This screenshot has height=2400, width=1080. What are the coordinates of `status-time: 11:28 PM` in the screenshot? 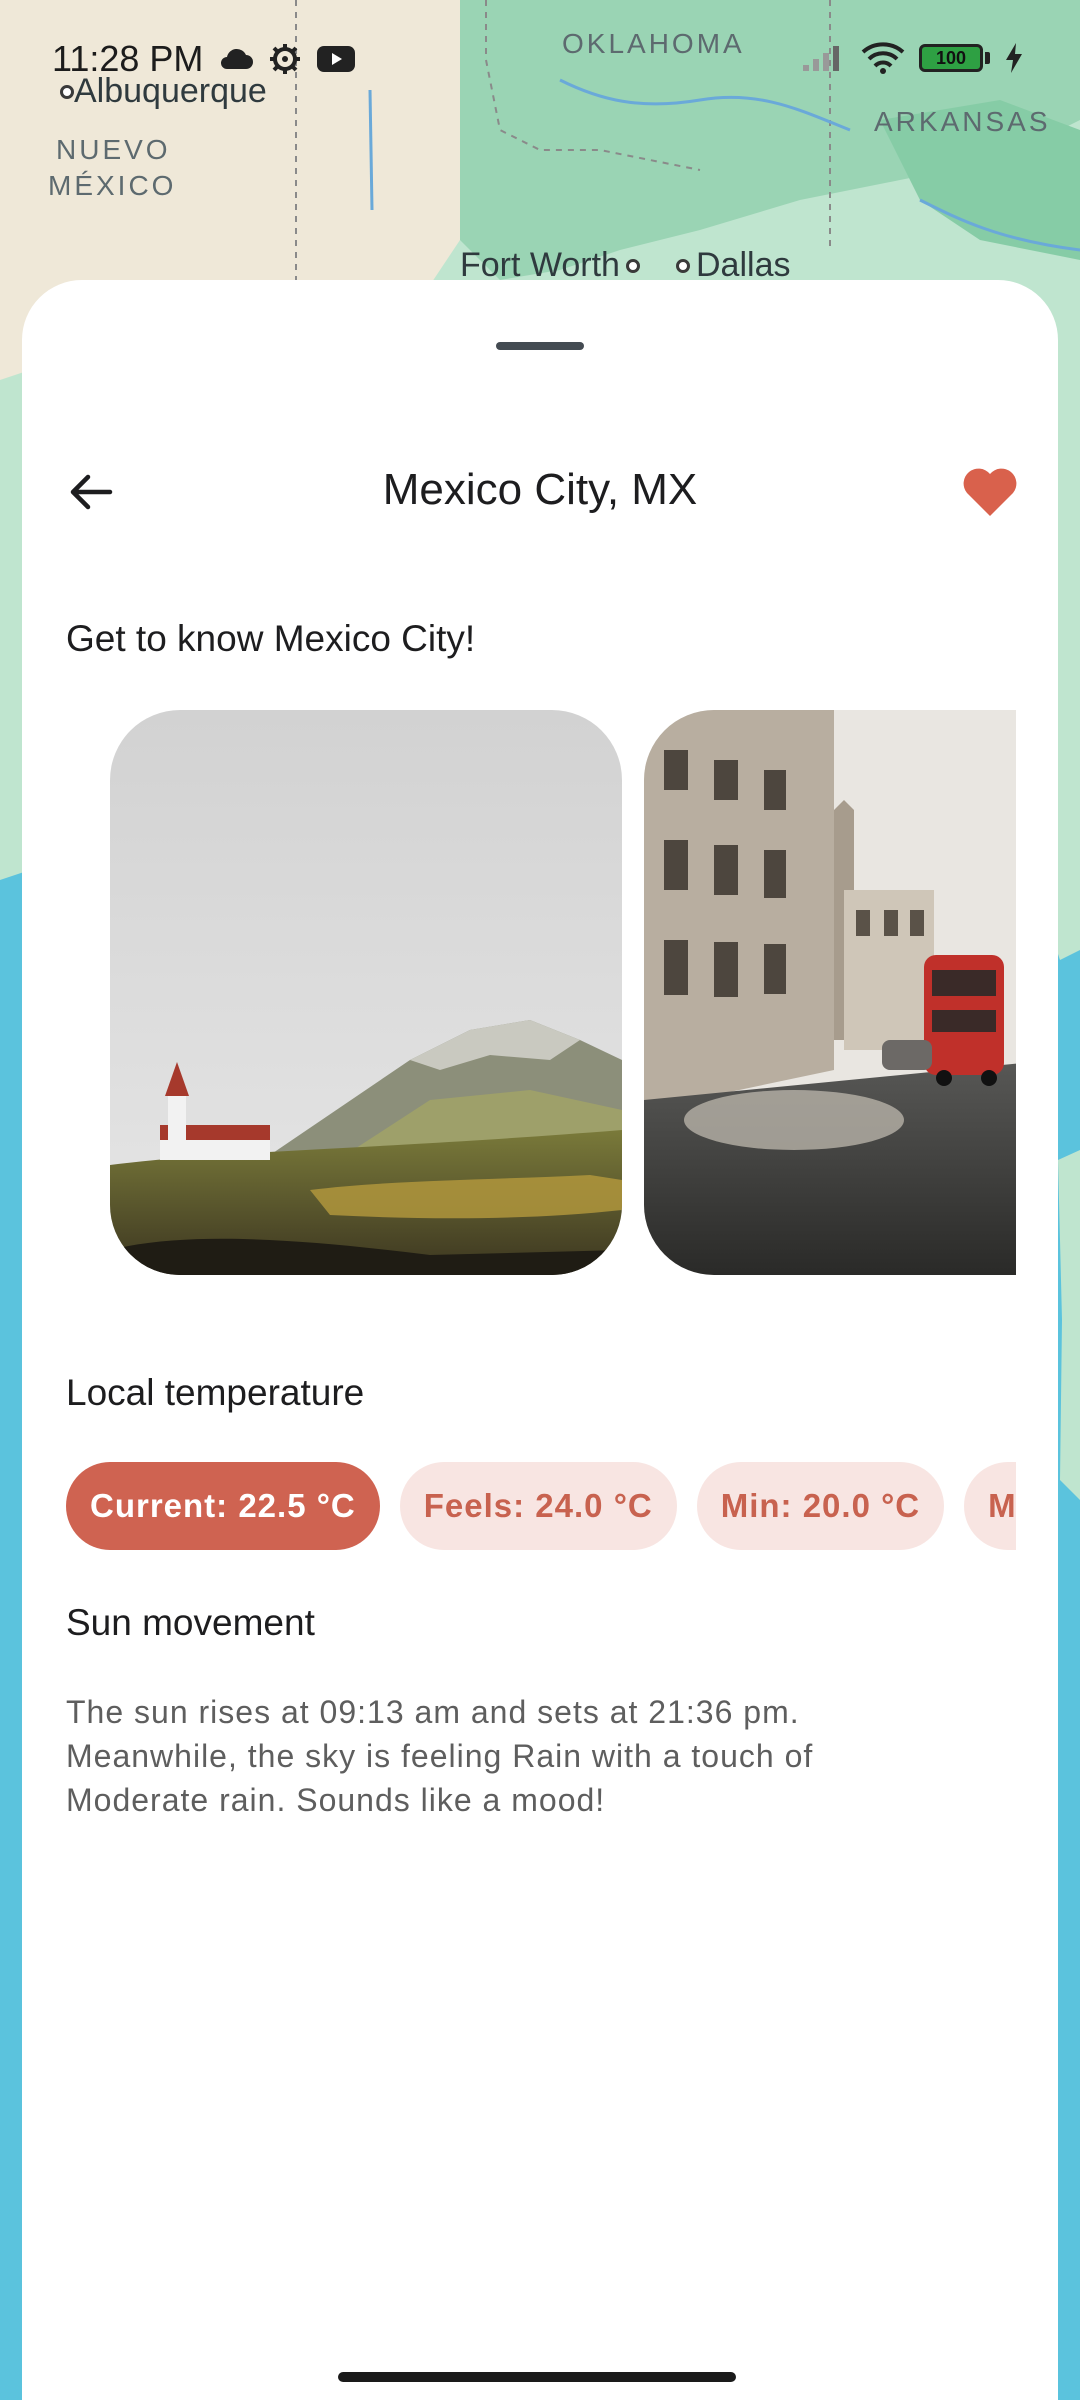 It's located at (128, 58).